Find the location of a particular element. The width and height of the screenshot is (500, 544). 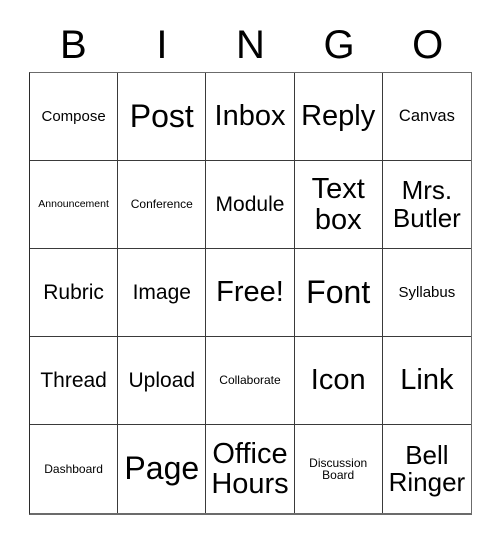

bingo-cell-label: Thread is located at coordinates (73, 380).